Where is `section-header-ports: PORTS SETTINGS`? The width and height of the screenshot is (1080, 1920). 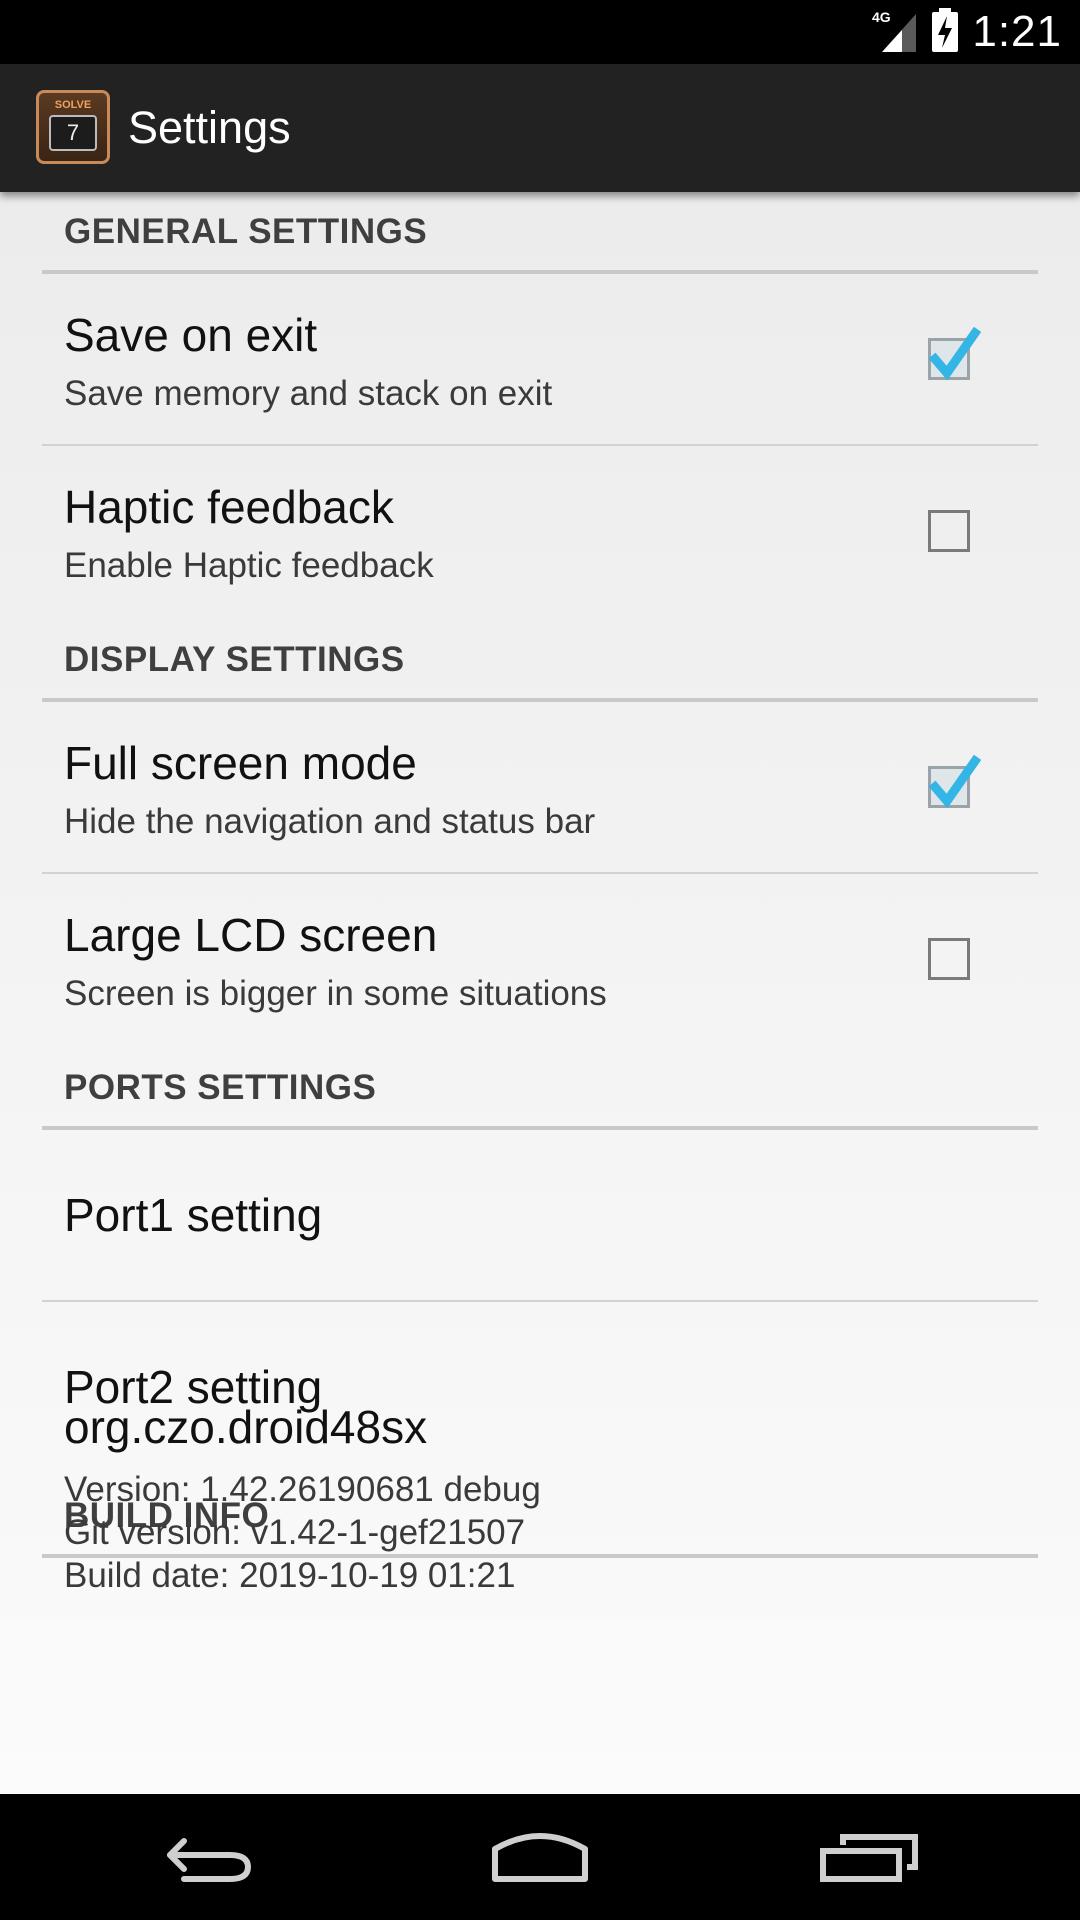 section-header-ports: PORTS SETTINGS is located at coordinates (540, 1089).